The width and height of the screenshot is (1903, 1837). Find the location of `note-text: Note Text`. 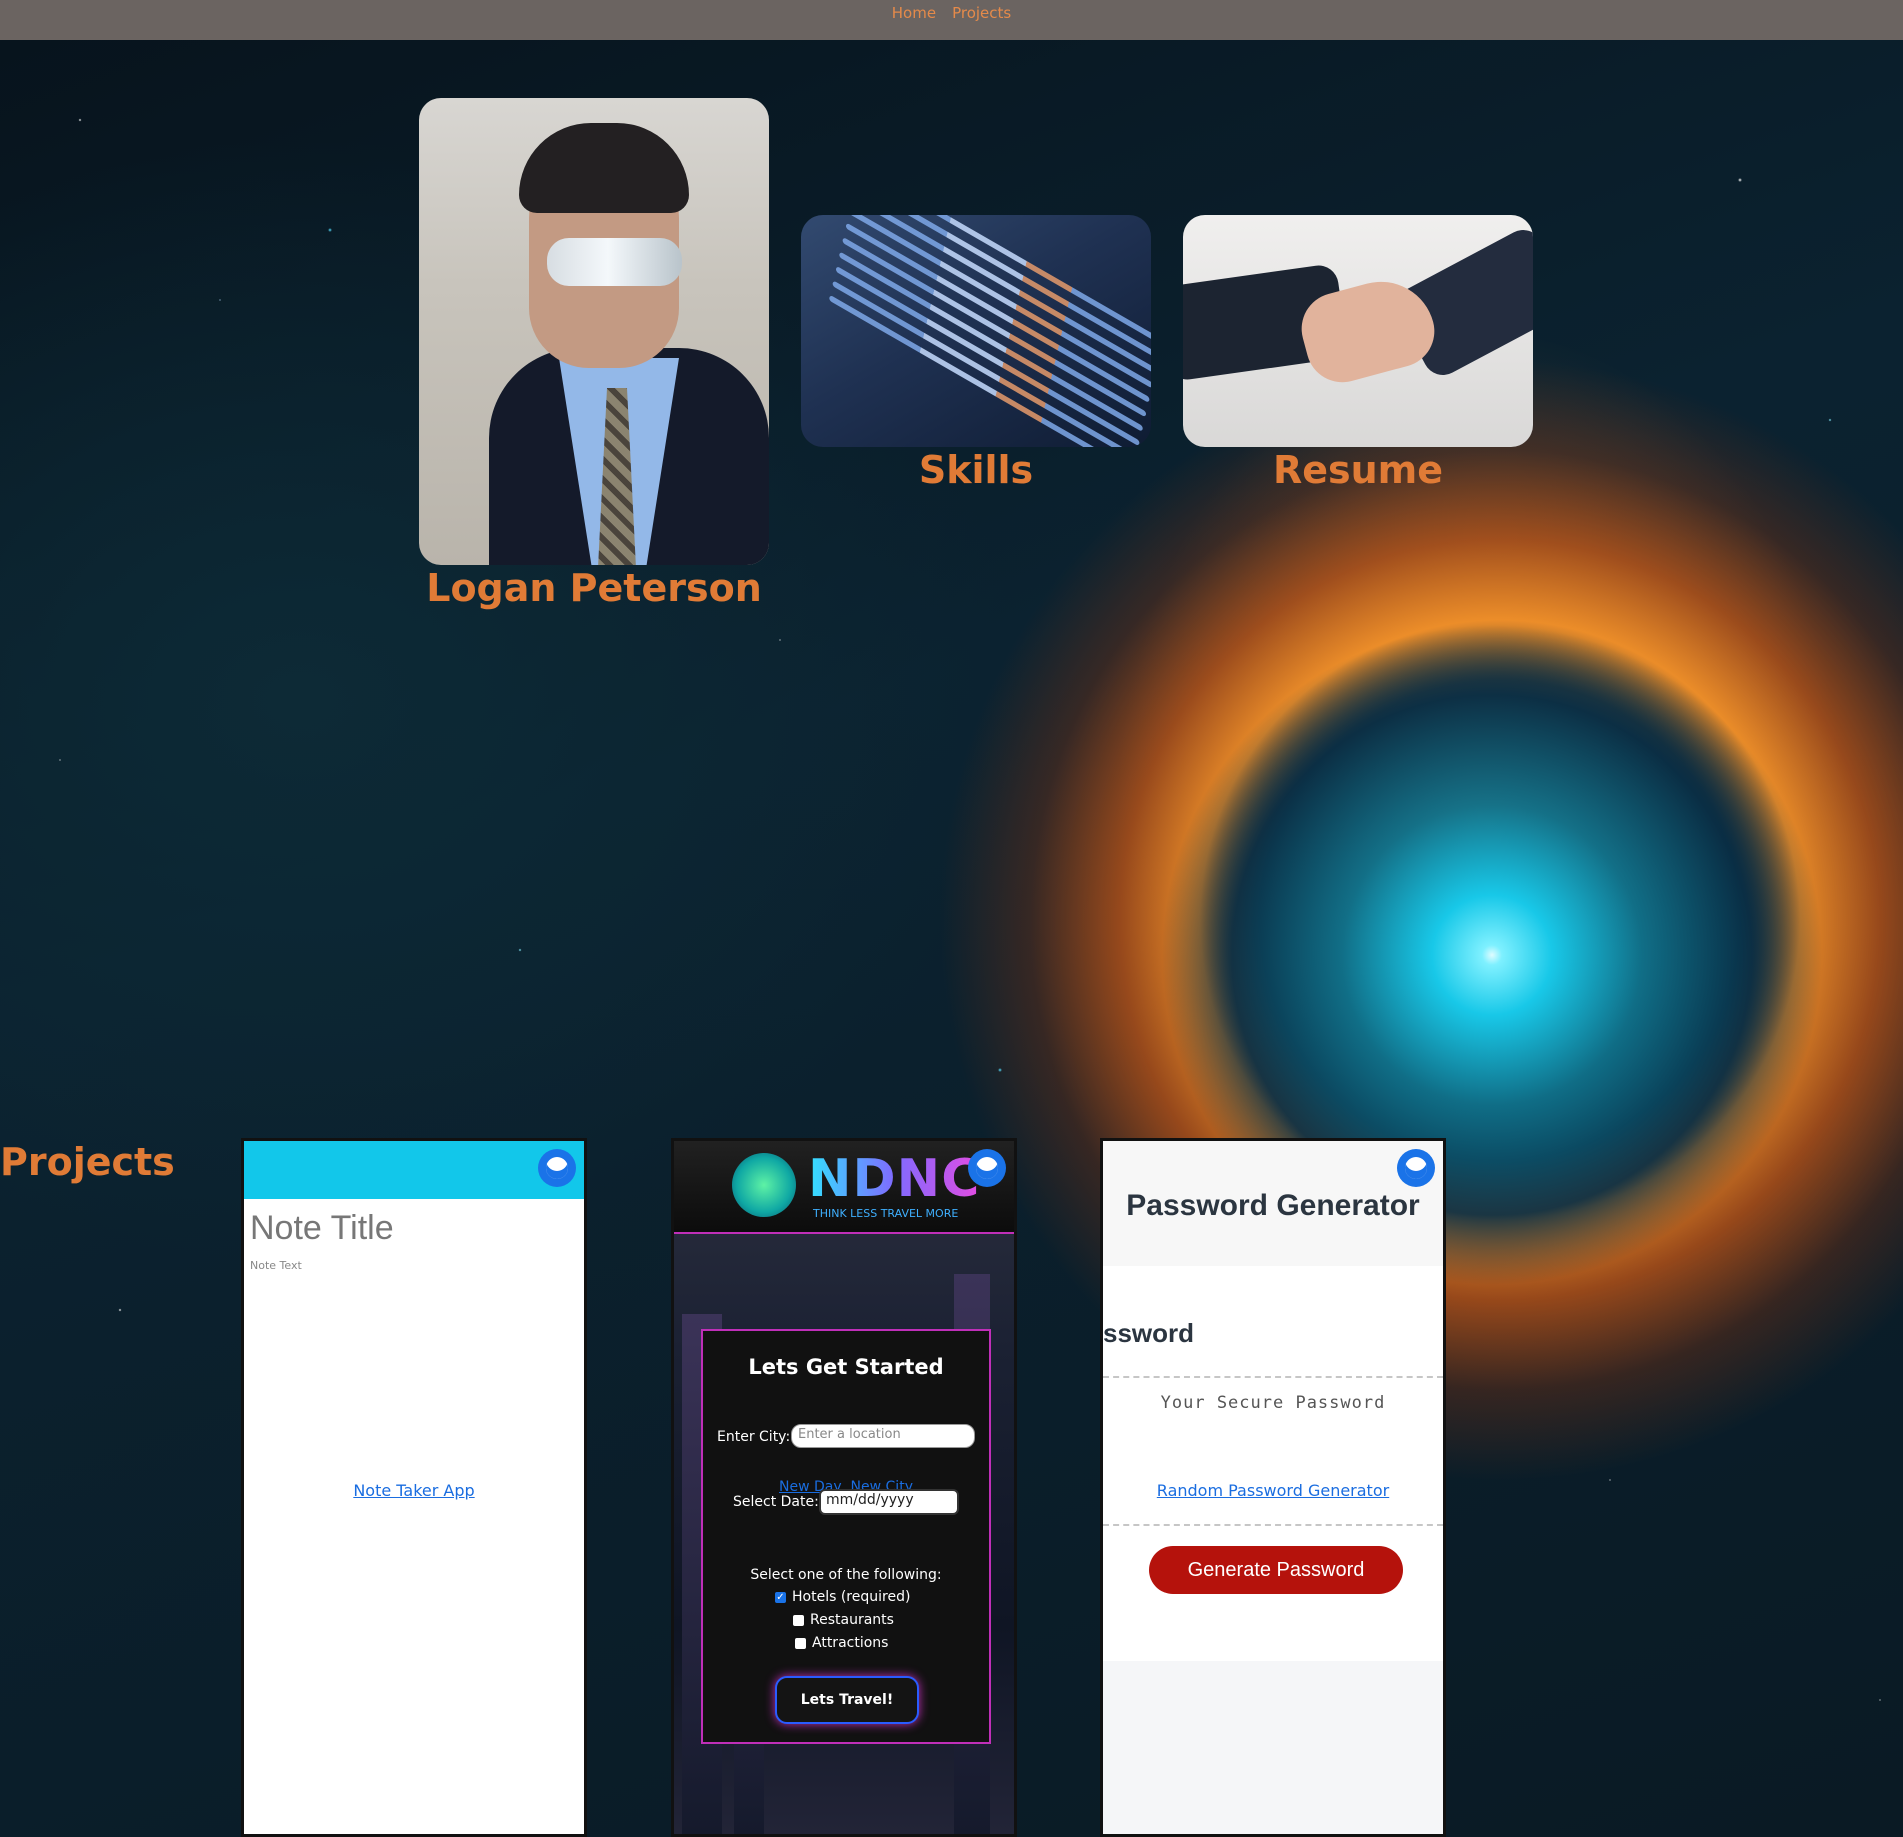

note-text: Note Text is located at coordinates (276, 1265).